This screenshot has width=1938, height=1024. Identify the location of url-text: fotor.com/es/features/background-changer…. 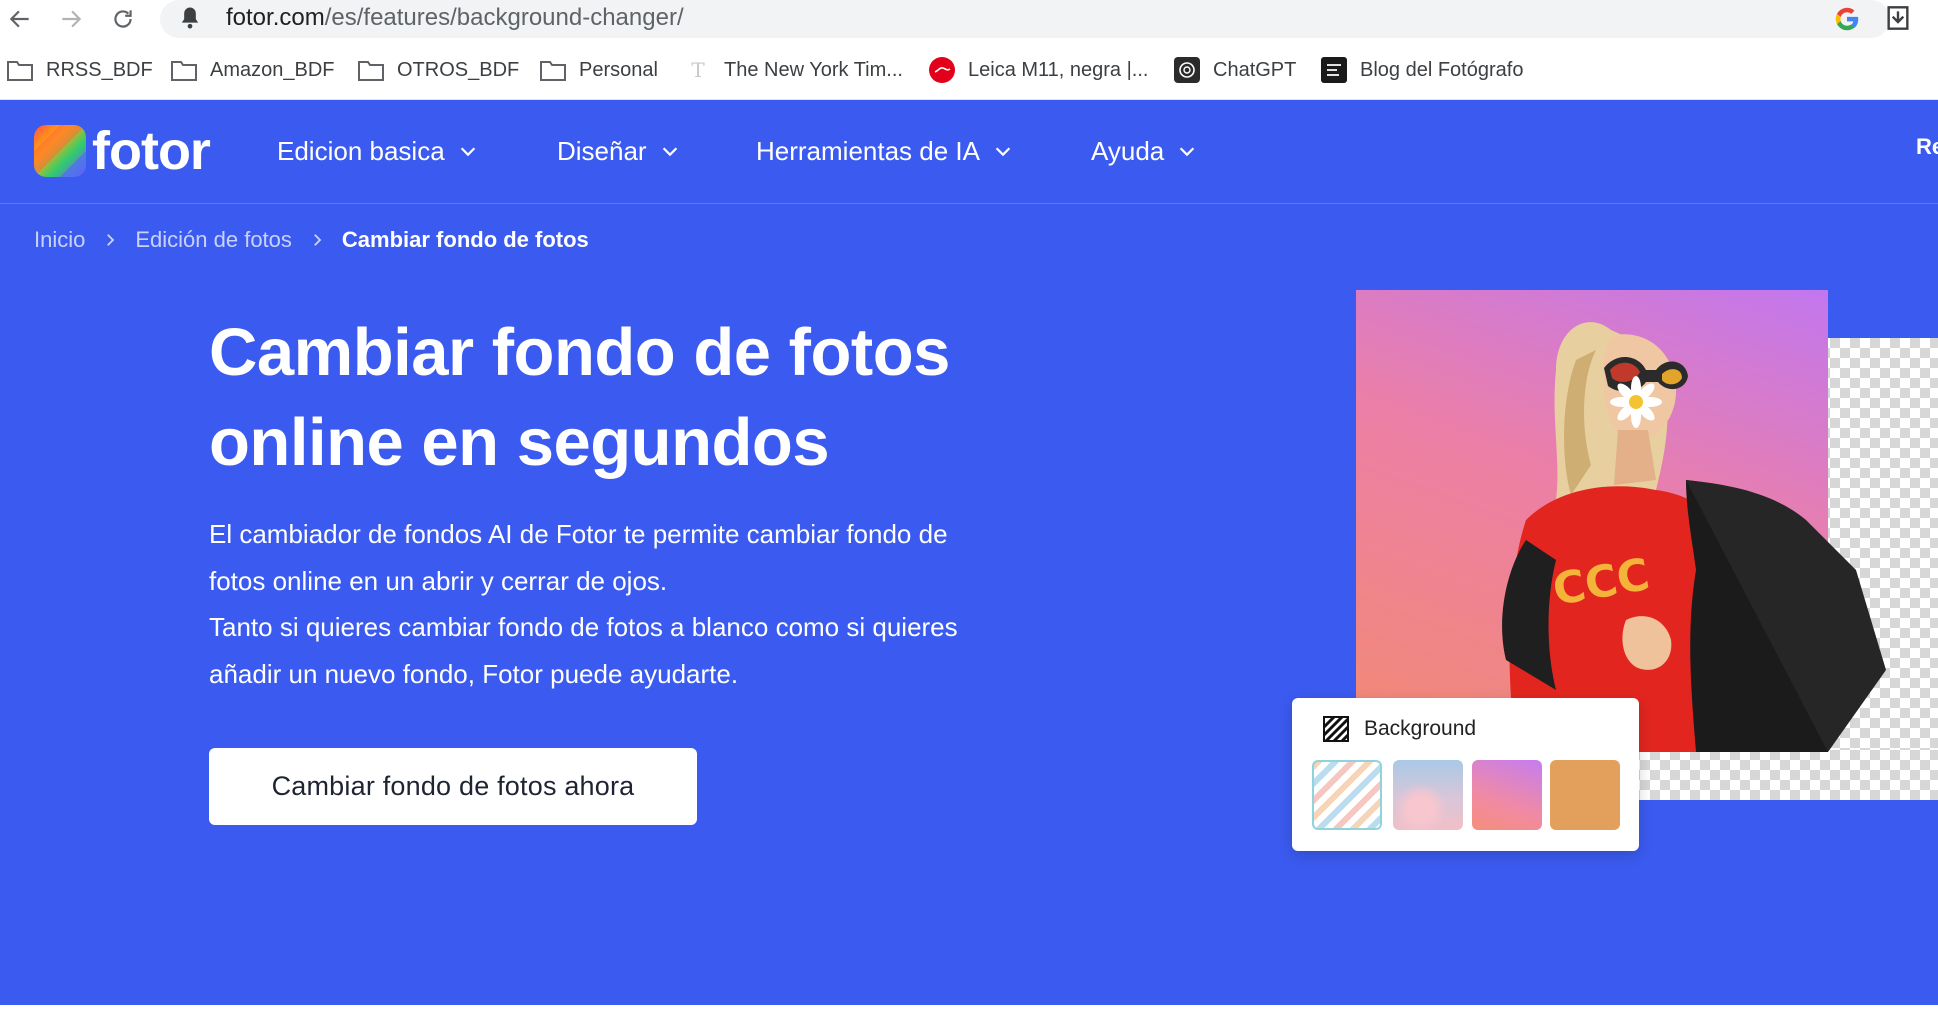
(455, 18).